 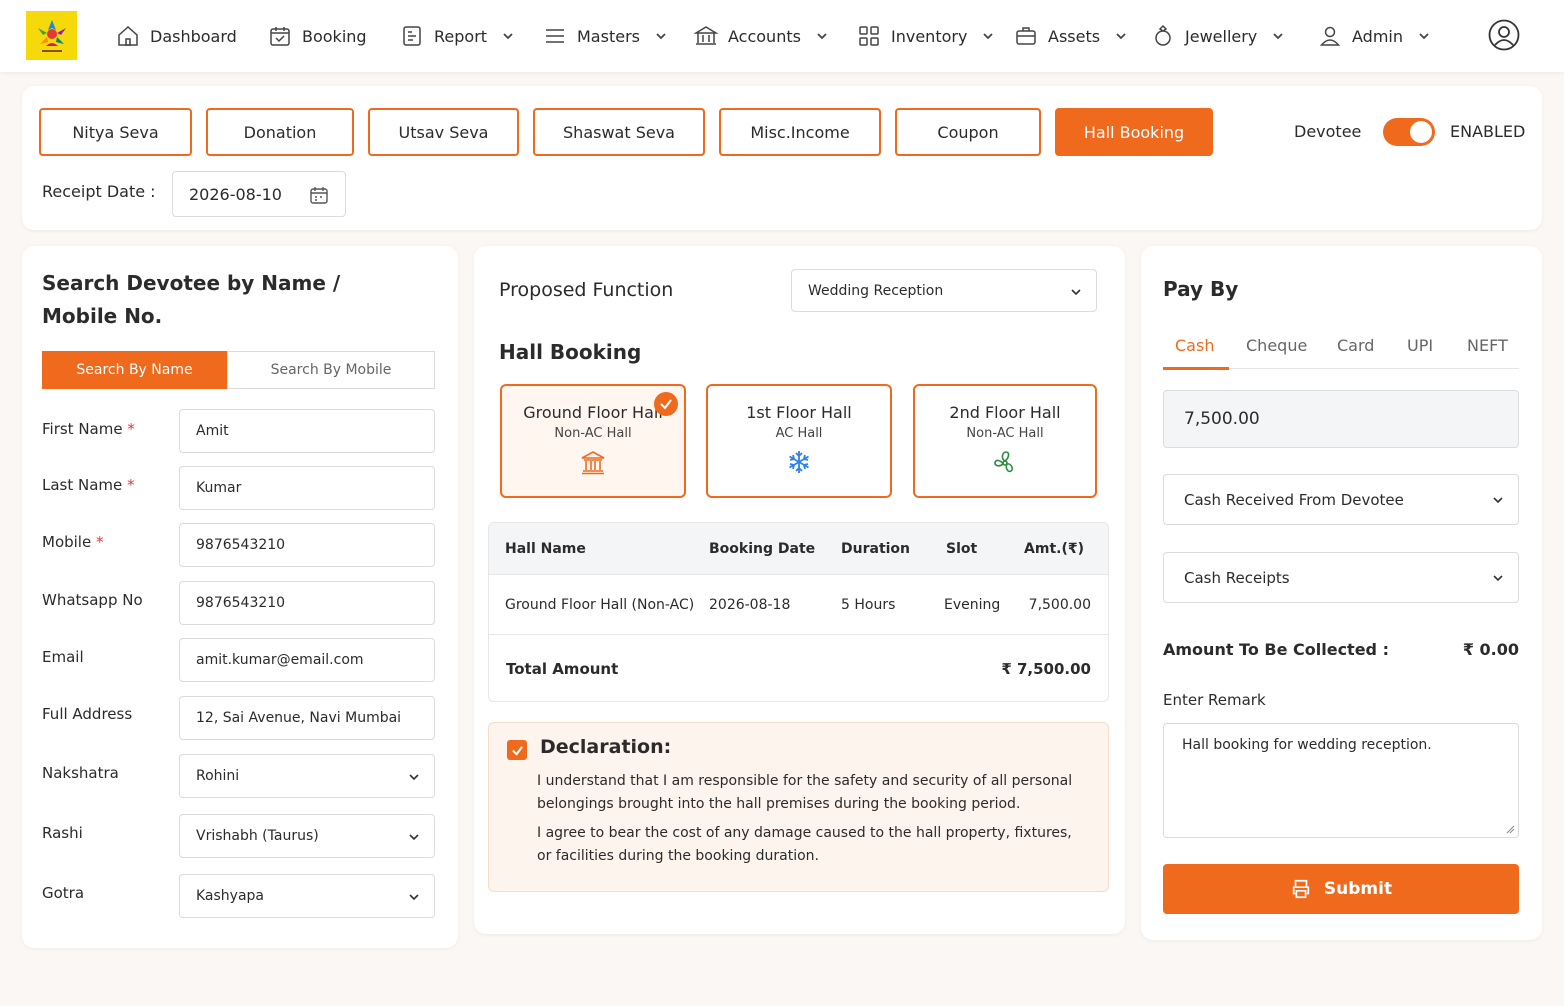 What do you see at coordinates (1054, 549) in the screenshot?
I see `header-amount: Amt.(₹)` at bounding box center [1054, 549].